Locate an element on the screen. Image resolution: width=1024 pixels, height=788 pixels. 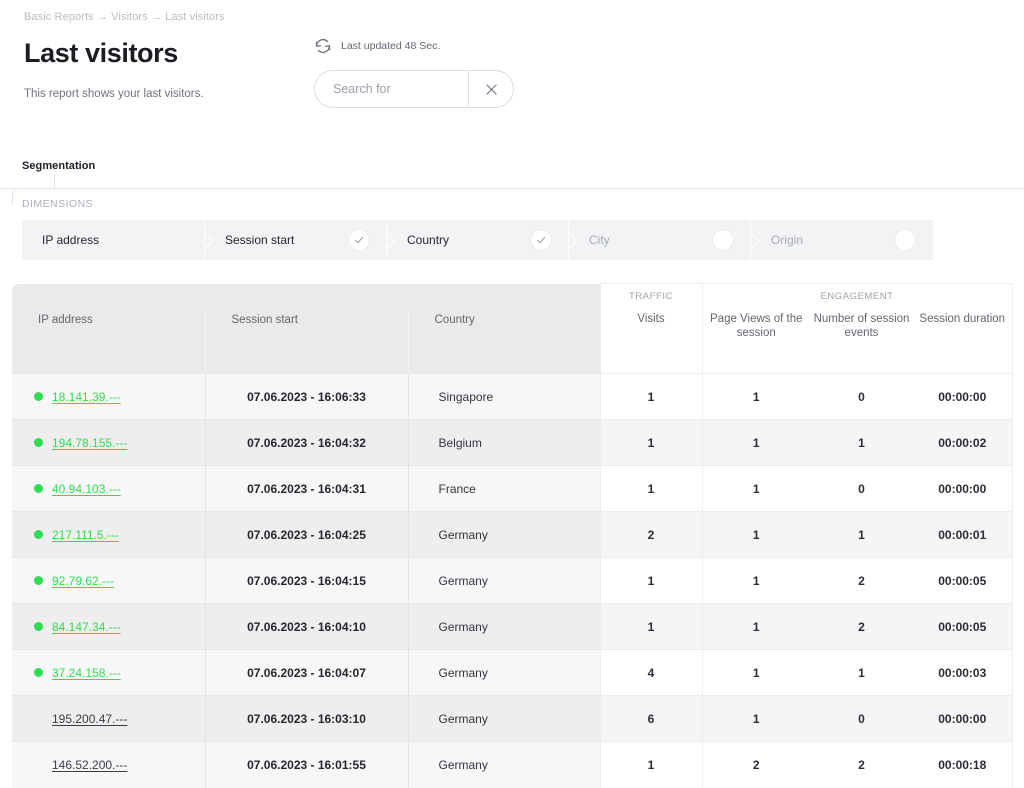
header-controls: Last updated 48 Sec. is located at coordinates (424, 72).